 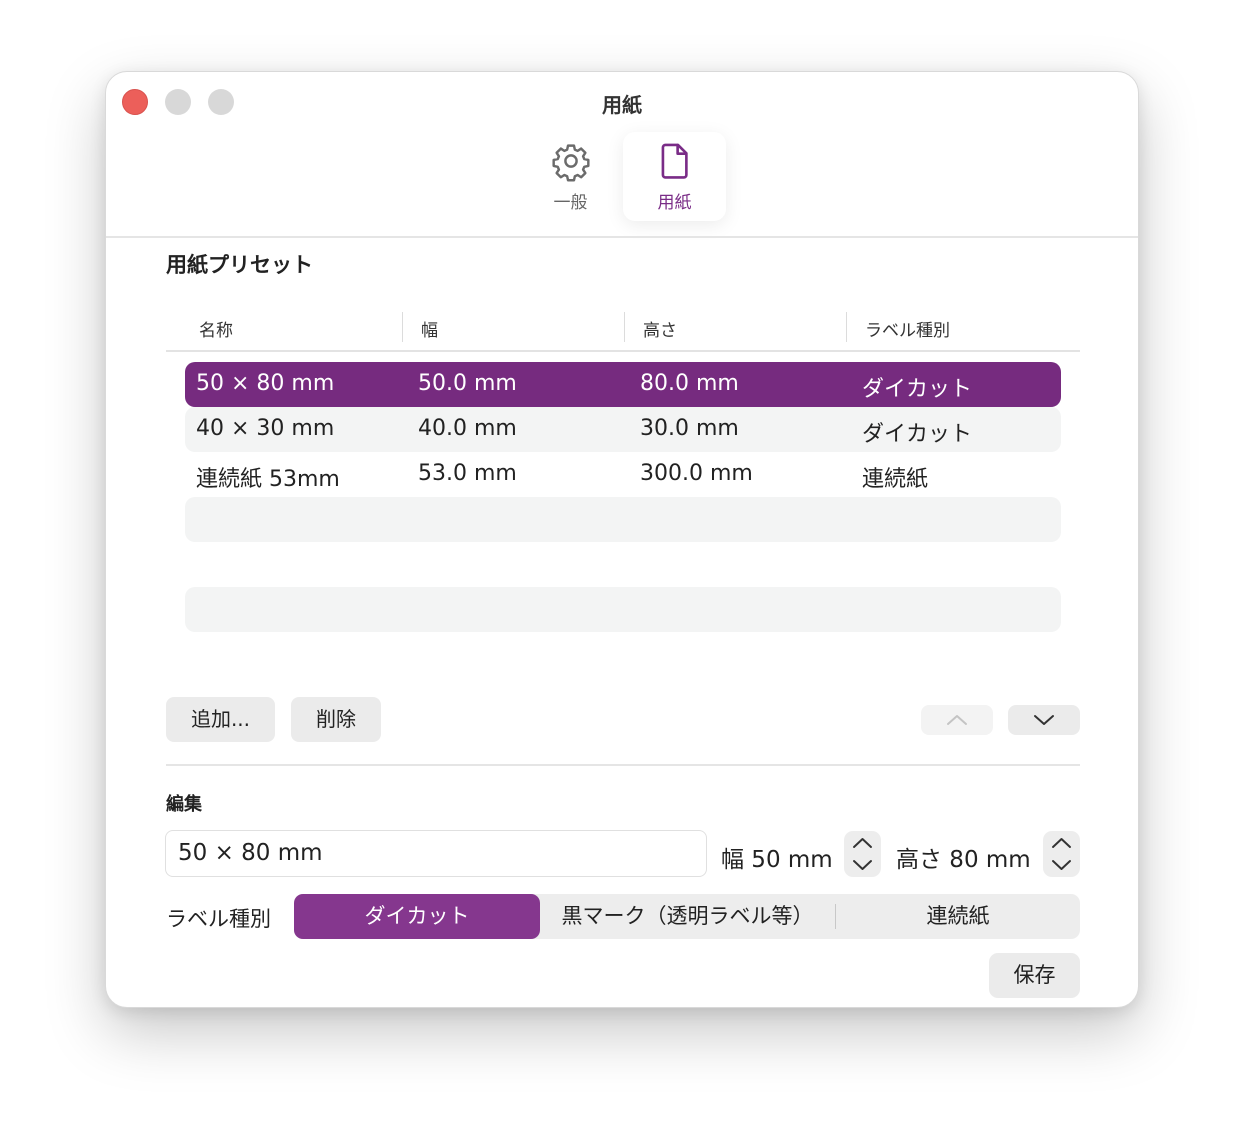 I want to click on column-header-name: 名称, so click(x=216, y=328).